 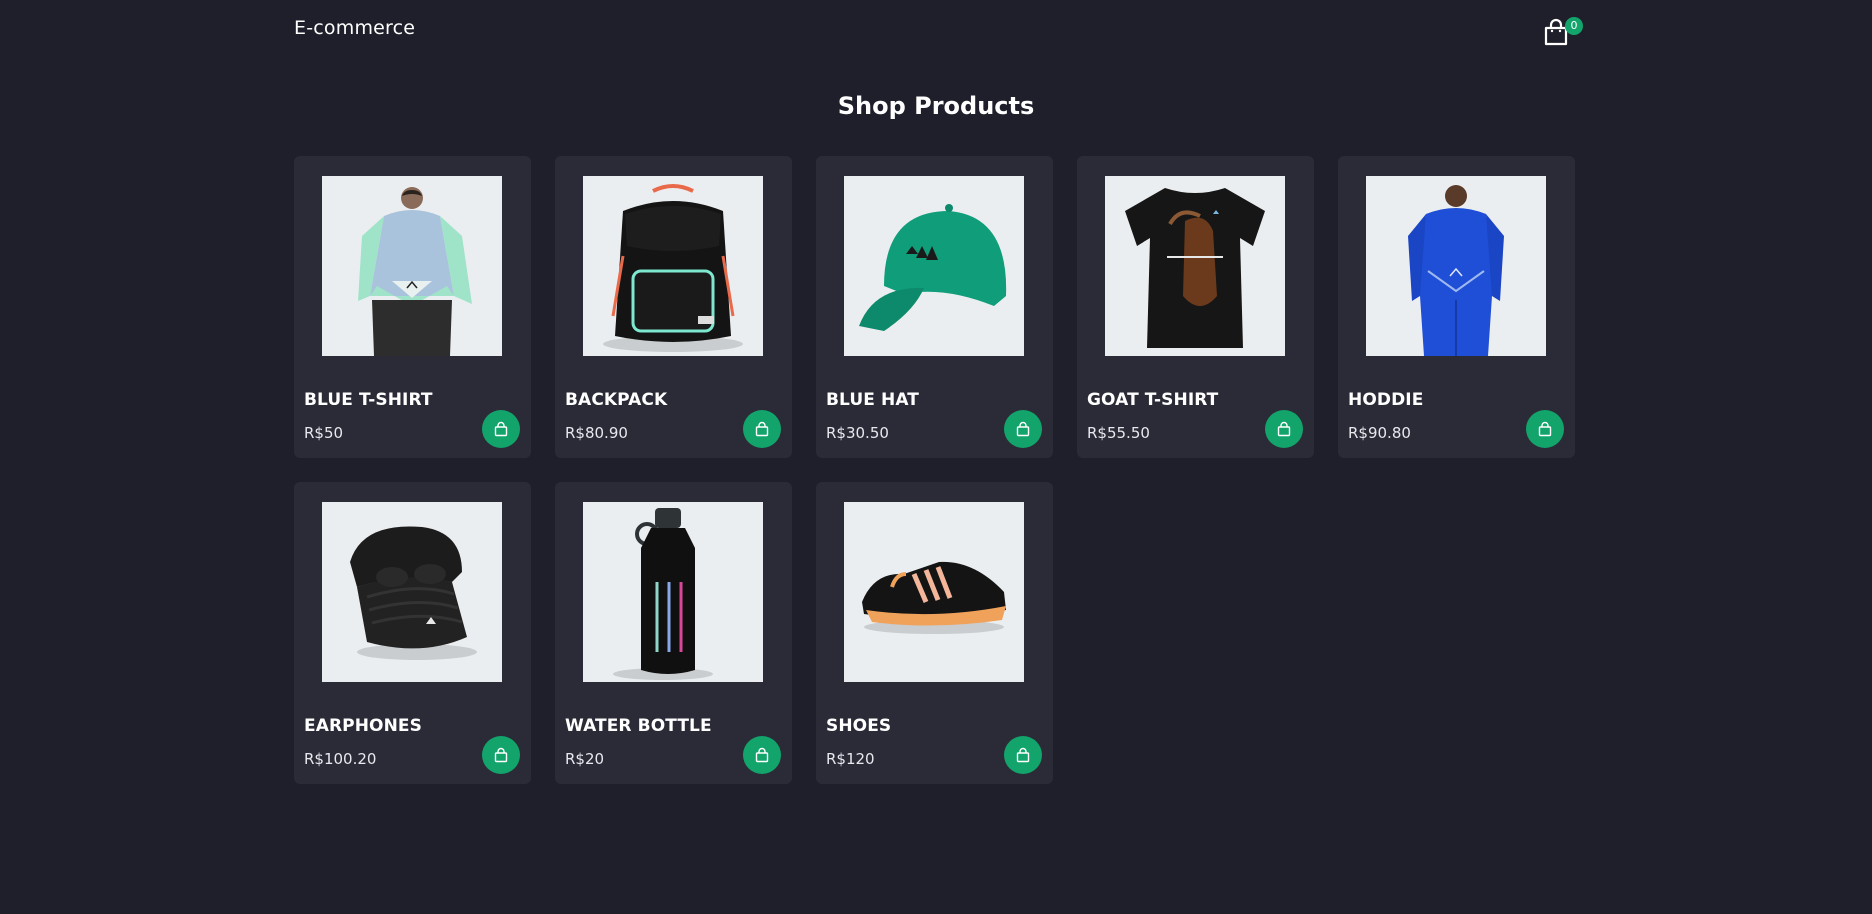 What do you see at coordinates (872, 400) in the screenshot?
I see `product-name: BLUE HAT` at bounding box center [872, 400].